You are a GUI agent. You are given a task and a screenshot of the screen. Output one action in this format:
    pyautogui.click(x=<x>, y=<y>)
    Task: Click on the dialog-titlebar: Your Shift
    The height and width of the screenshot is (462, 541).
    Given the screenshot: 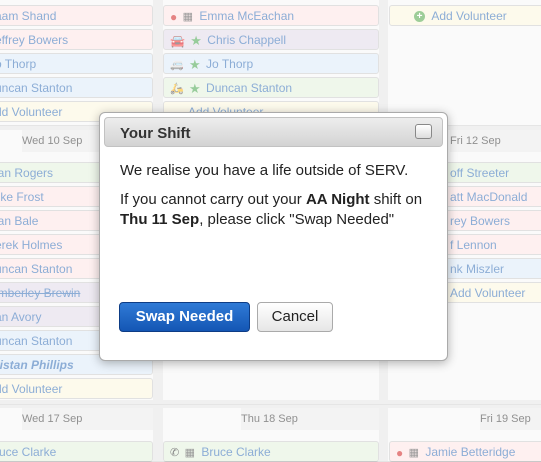 What is the action you would take?
    pyautogui.click(x=273, y=132)
    